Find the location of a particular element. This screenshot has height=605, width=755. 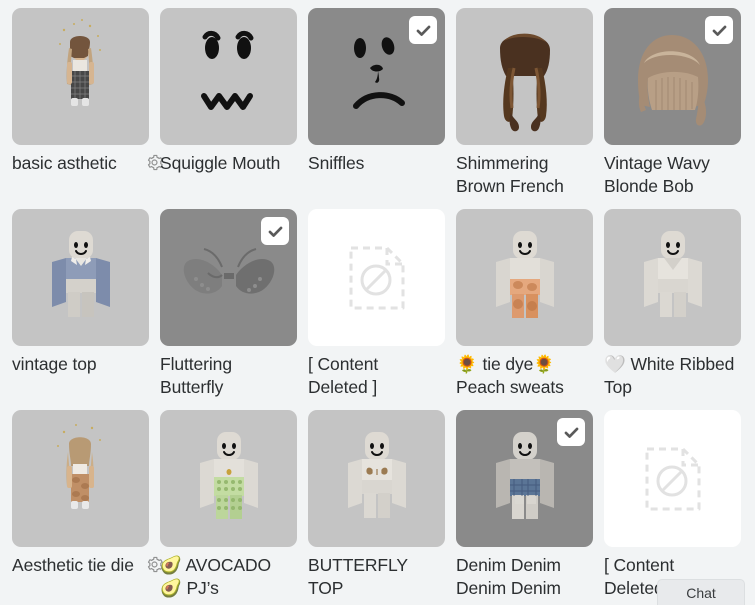

item-label: Fluttering Butterfly is located at coordinates (196, 375).